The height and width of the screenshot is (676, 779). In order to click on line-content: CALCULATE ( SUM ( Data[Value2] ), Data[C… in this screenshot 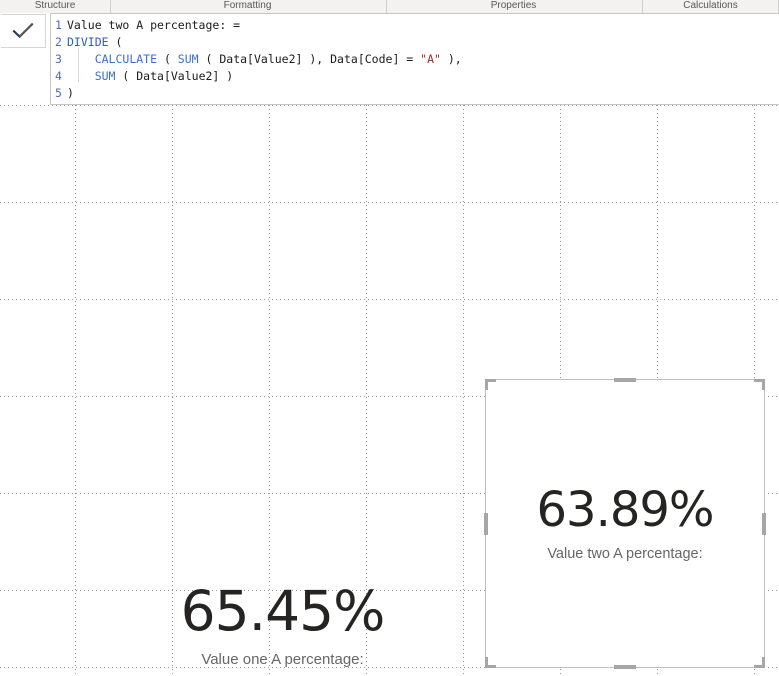, I will do `click(264, 59)`.